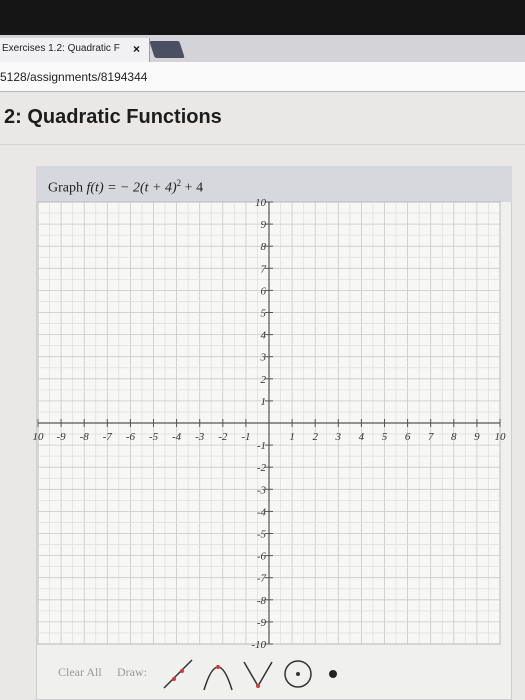 Image resolution: width=525 pixels, height=700 pixels. I want to click on y-tick-label: -7, so click(262, 579).